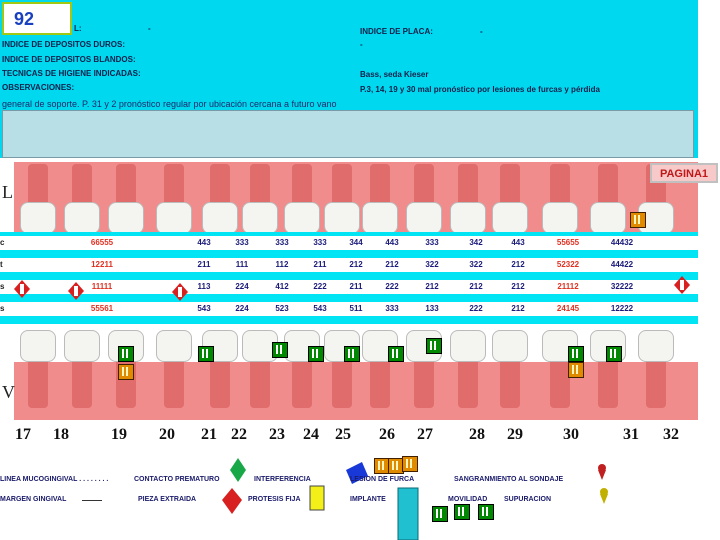  Describe the element at coordinates (528, 499) in the screenshot. I see `legend-supuracion: SUPURACION` at that location.